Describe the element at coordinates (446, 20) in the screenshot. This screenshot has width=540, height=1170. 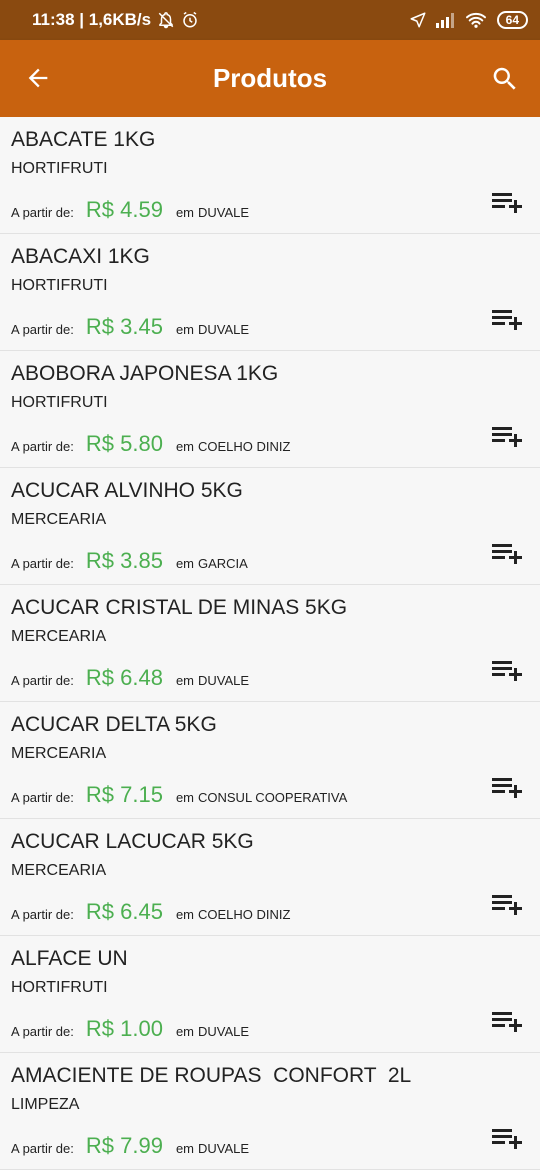
I see `signal-icon` at that location.